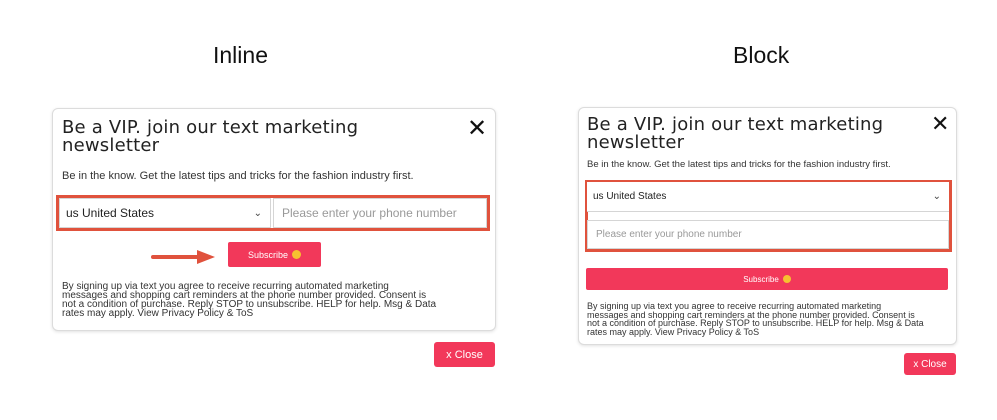 This screenshot has height=420, width=997. What do you see at coordinates (761, 55) in the screenshot?
I see `label-block: Block` at bounding box center [761, 55].